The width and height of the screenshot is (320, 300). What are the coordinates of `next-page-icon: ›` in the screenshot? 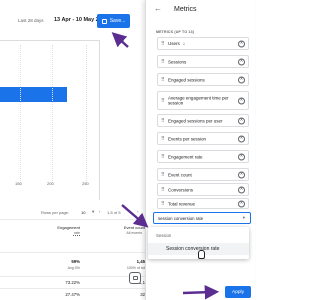 It's located at (138, 211).